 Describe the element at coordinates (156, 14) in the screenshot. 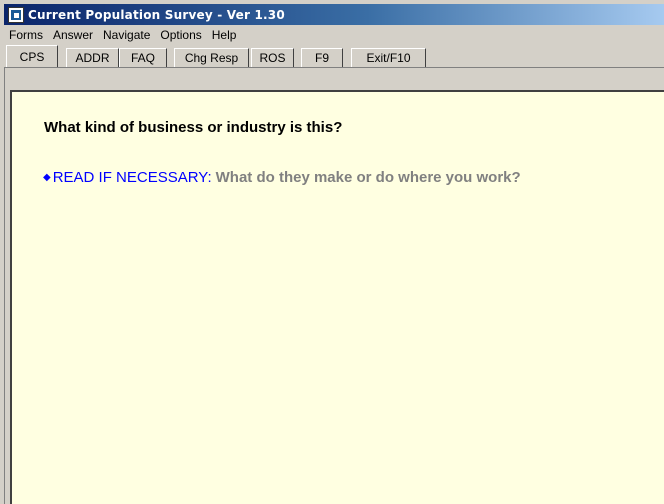

I see `window-title: Current Population Survey - Ver 1.30` at that location.